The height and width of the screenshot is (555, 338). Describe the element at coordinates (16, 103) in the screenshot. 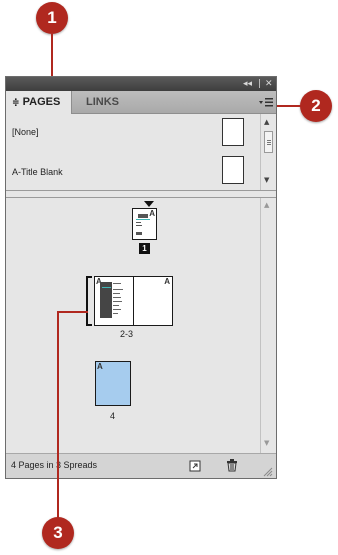

I see `tab-collapse-icon: ≑` at that location.